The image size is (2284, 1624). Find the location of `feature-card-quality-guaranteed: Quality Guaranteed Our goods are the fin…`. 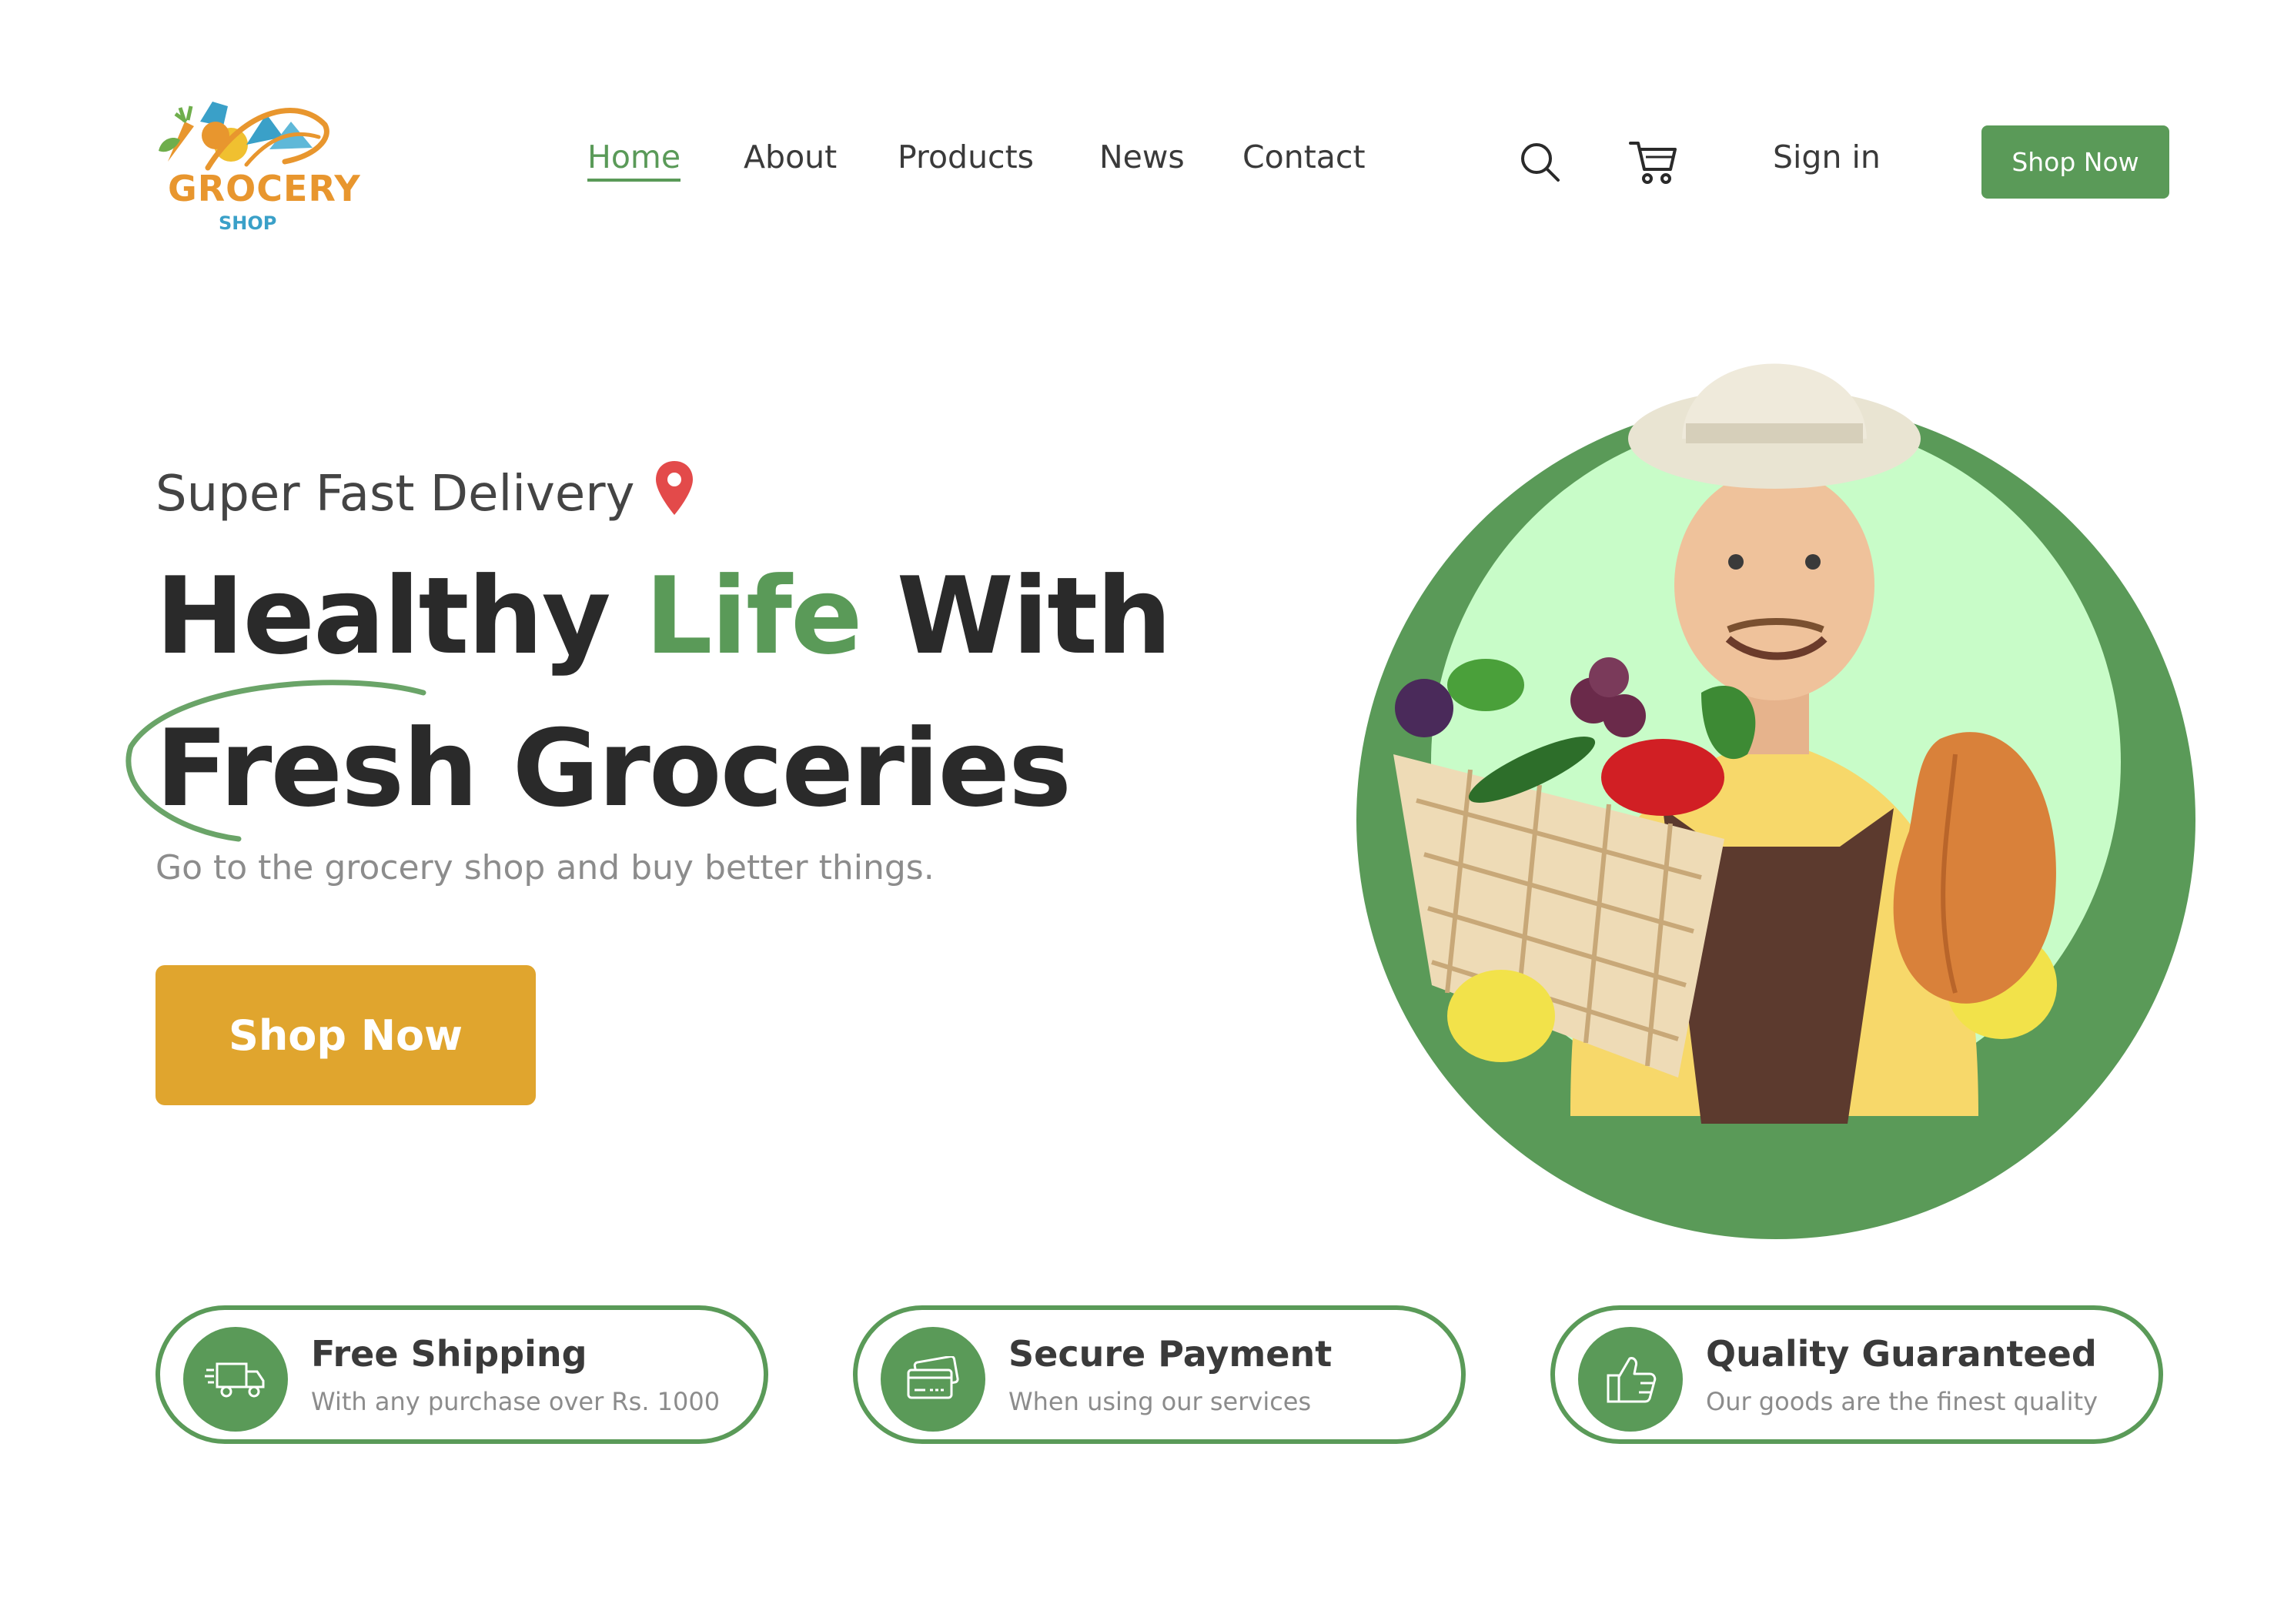

feature-card-quality-guaranteed: Quality Guaranteed Our goods are the fin… is located at coordinates (1856, 1374).